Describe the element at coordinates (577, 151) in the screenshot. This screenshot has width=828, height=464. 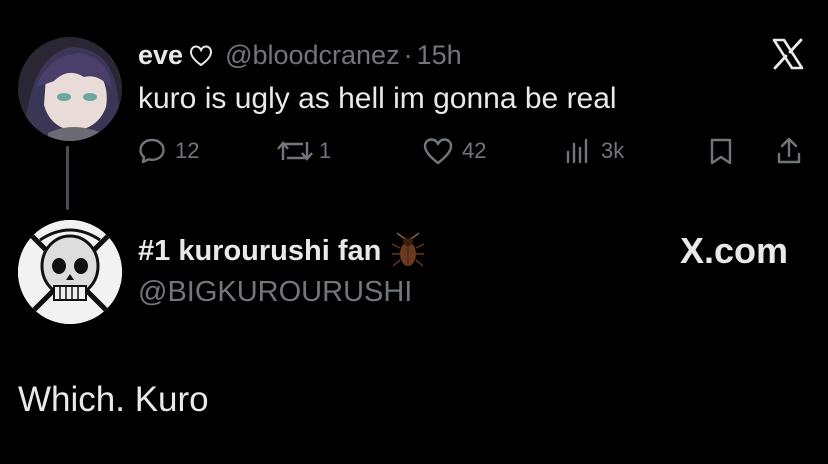
I see `bar-chart-icon` at that location.